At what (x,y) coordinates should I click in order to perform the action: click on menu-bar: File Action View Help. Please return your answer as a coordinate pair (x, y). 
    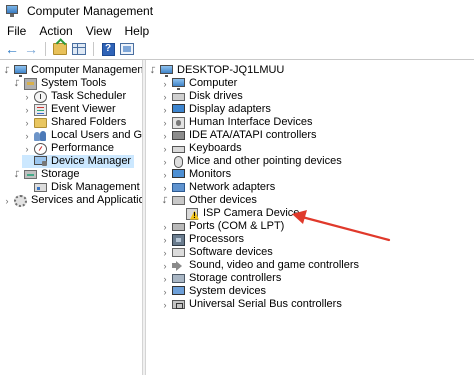
    Looking at the image, I should click on (237, 31).